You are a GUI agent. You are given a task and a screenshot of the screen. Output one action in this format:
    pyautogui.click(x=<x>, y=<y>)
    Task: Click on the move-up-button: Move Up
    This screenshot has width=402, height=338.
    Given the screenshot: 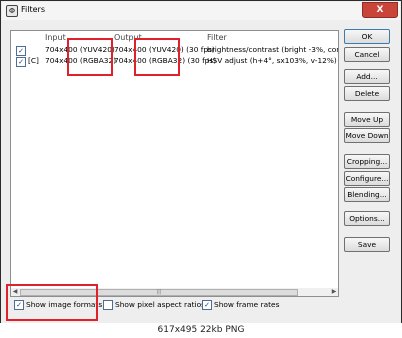 What is the action you would take?
    pyautogui.click(x=367, y=119)
    